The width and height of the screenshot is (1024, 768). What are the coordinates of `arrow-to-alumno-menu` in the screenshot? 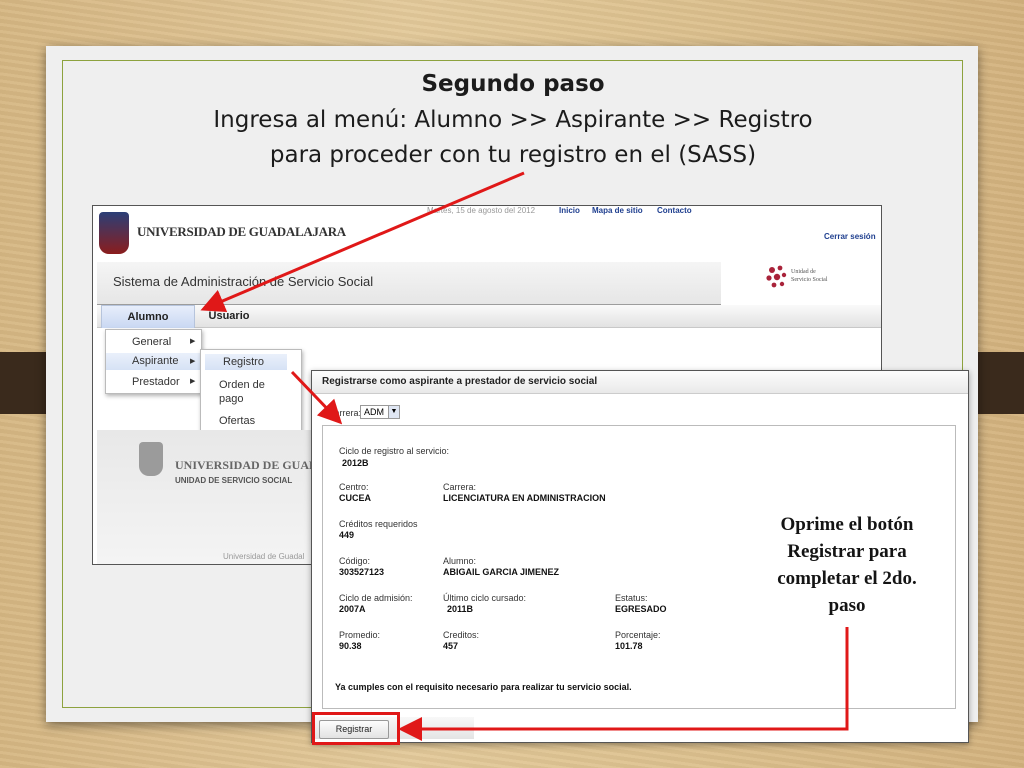 It's located at (362, 242).